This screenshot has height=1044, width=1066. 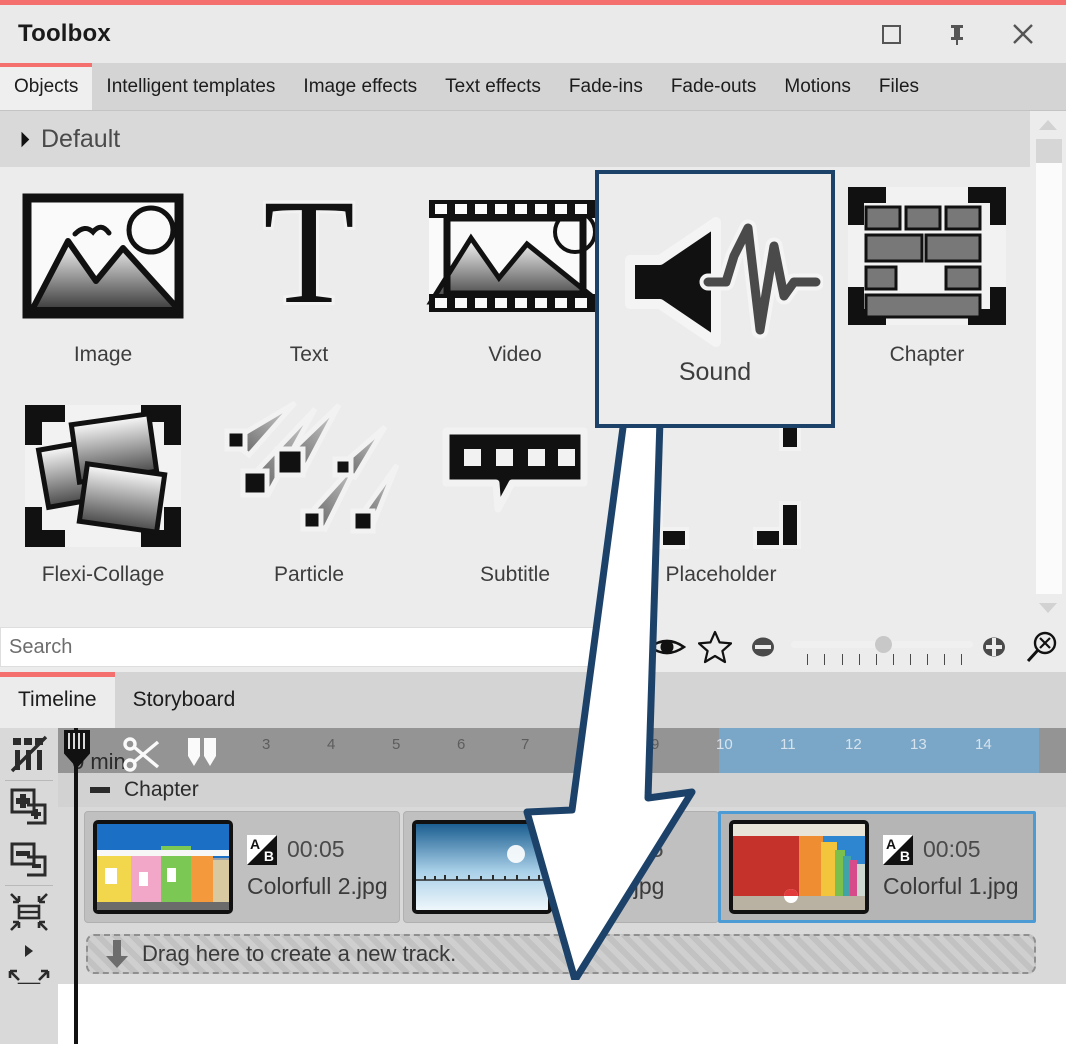 I want to click on sound-callout-highlight: Sound, so click(x=715, y=299).